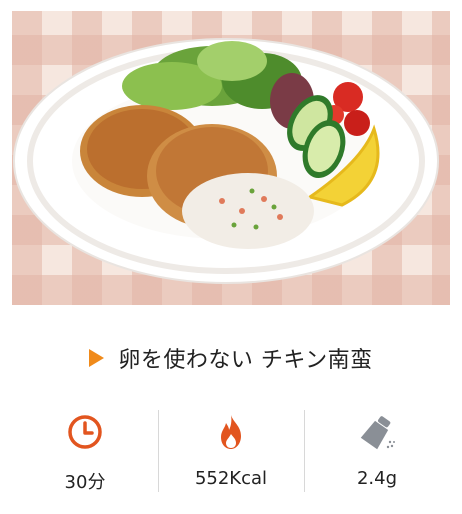 The image size is (462, 514). I want to click on play-icon, so click(97, 358).